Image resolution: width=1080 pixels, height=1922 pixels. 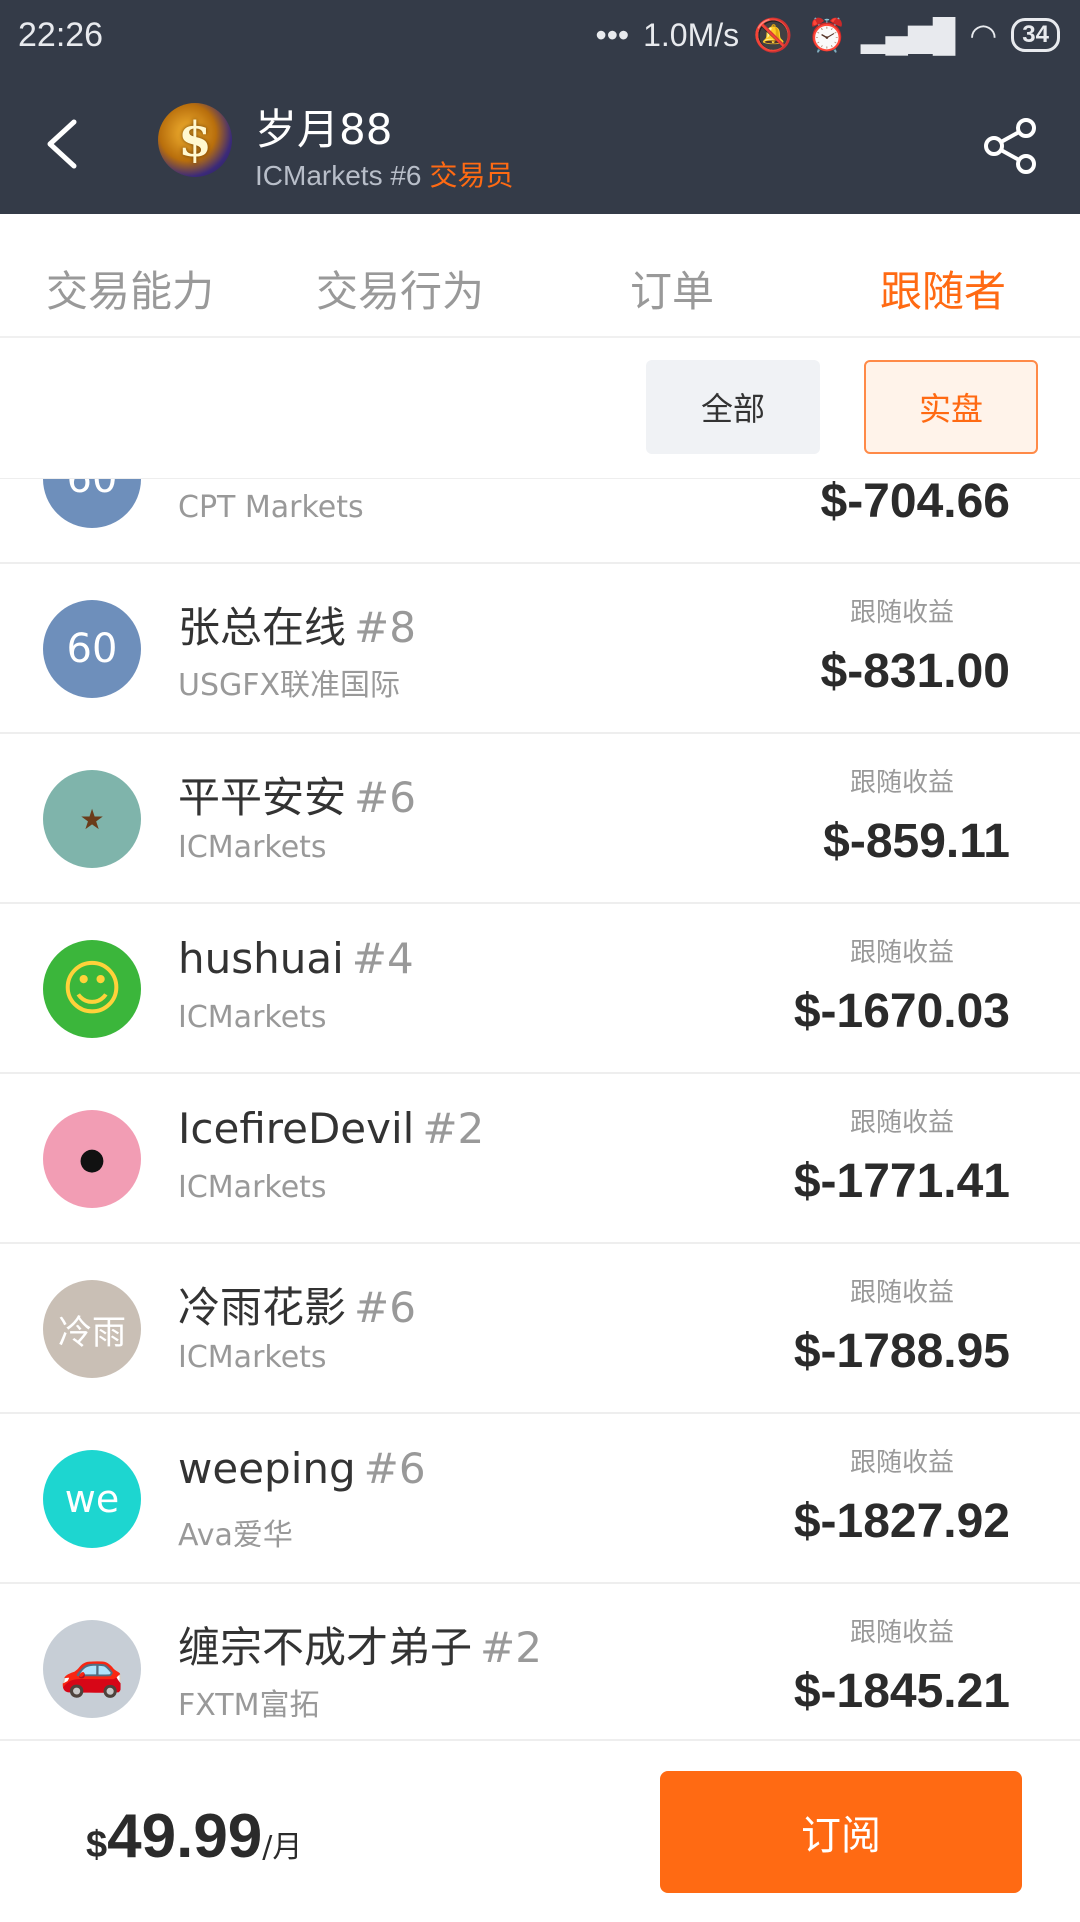 What do you see at coordinates (267, 1468) in the screenshot?
I see `follower-name-text: weeping` at bounding box center [267, 1468].